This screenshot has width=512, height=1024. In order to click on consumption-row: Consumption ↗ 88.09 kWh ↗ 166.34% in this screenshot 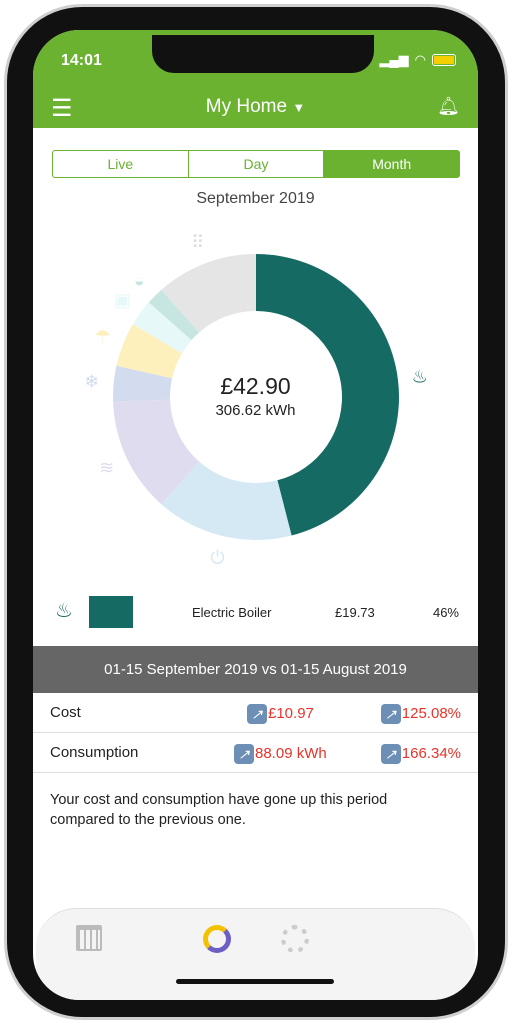, I will do `click(255, 753)`.